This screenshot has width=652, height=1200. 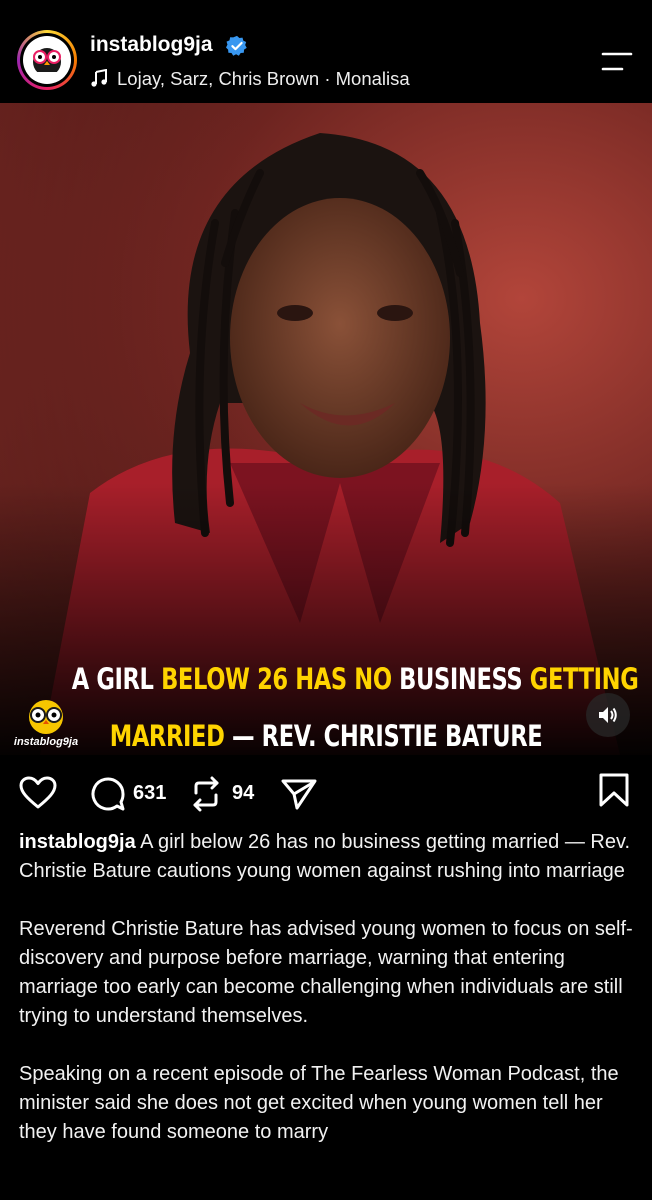 I want to click on audio-track: Lojay, Sarz, Chris Brown · Monalisa, so click(x=263, y=79).